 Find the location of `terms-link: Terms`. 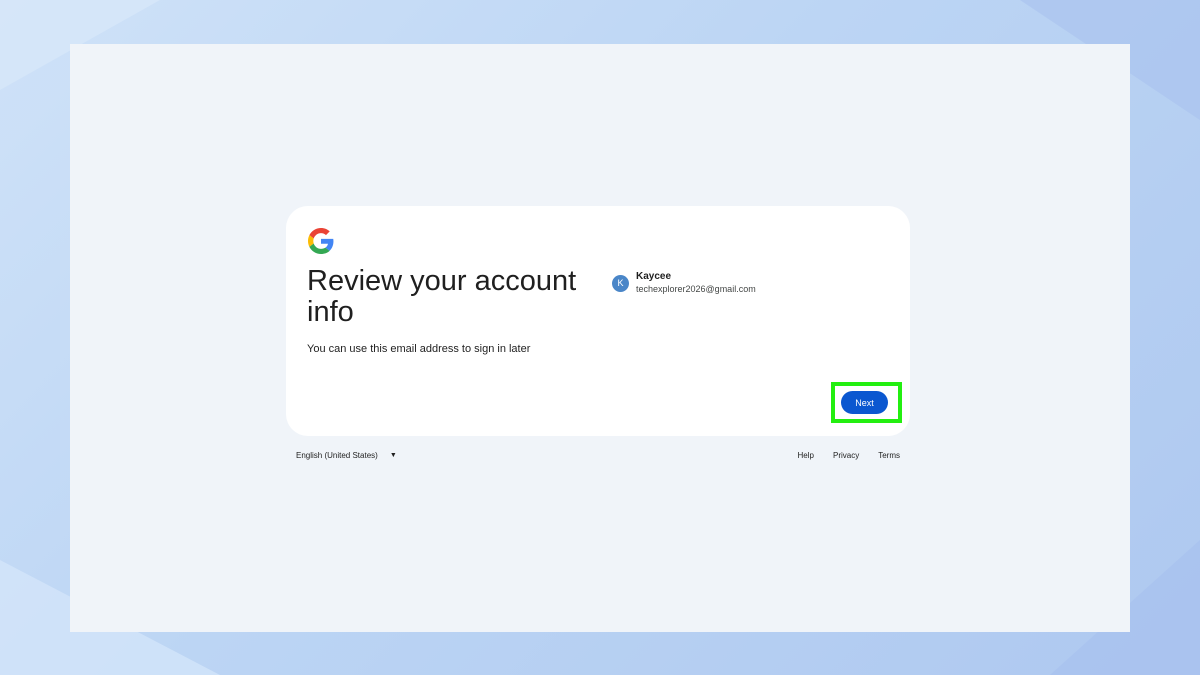

terms-link: Terms is located at coordinates (889, 455).